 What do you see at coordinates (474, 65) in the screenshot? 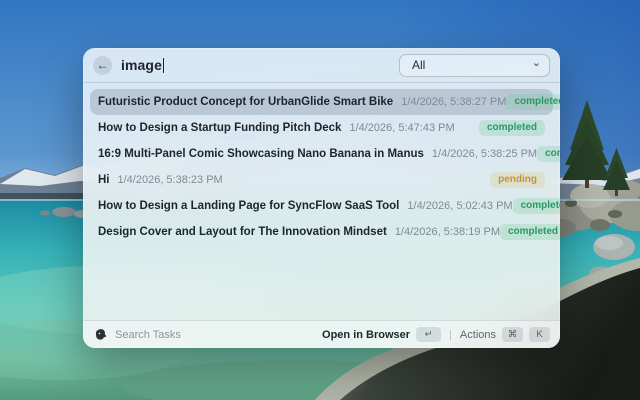
I see `filter-dropdown: All ⌄` at bounding box center [474, 65].